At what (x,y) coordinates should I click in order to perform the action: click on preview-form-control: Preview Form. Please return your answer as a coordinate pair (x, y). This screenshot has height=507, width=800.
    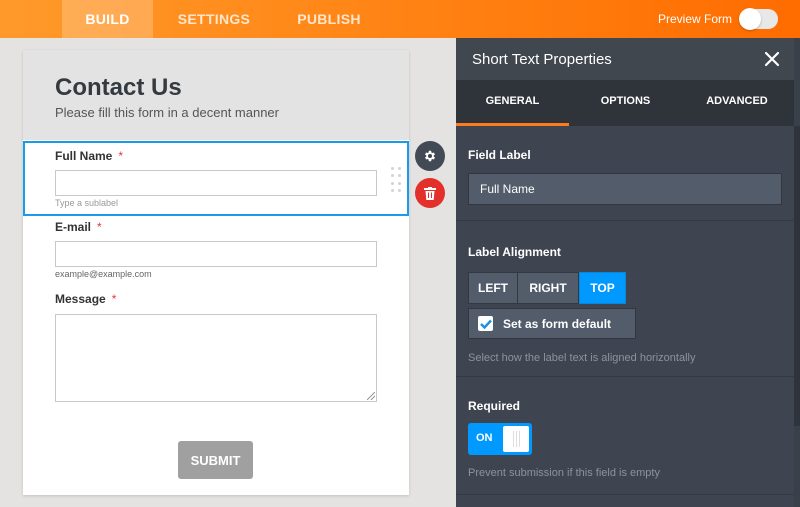
    Looking at the image, I should click on (718, 19).